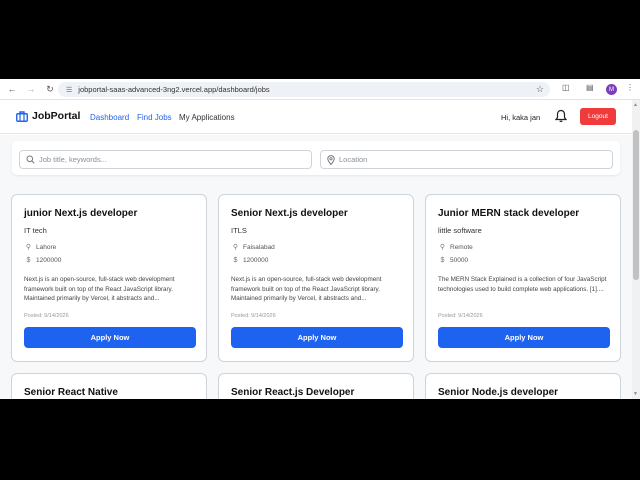  Describe the element at coordinates (523, 386) in the screenshot. I see `job-card: Senior Node.js developer` at that location.